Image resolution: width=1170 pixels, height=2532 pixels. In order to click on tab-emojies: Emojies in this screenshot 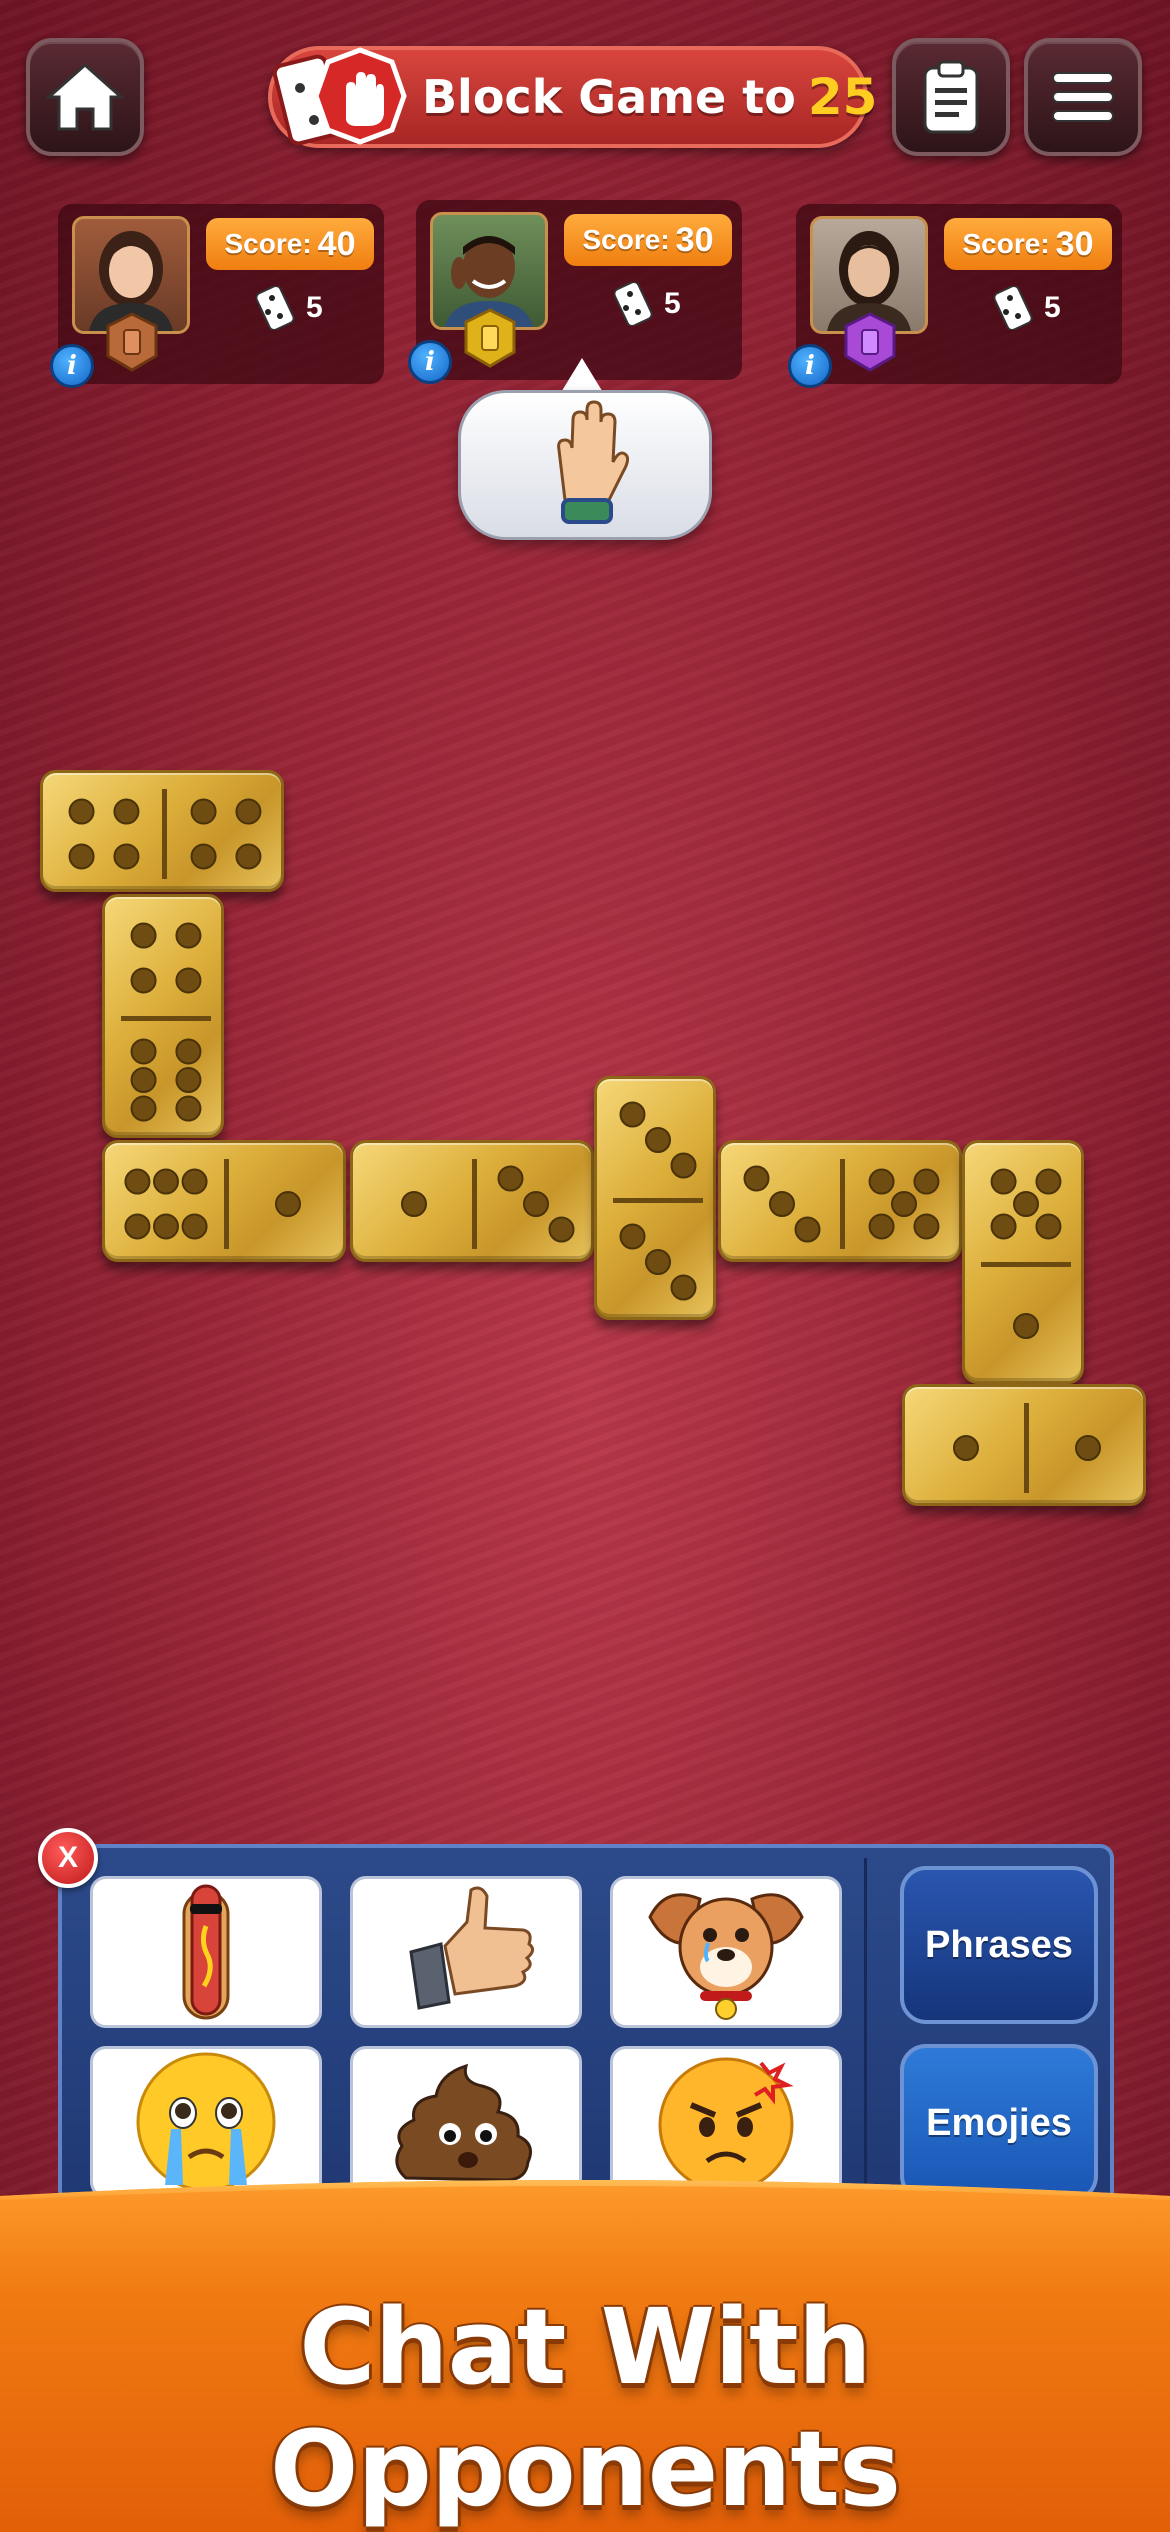, I will do `click(999, 2123)`.